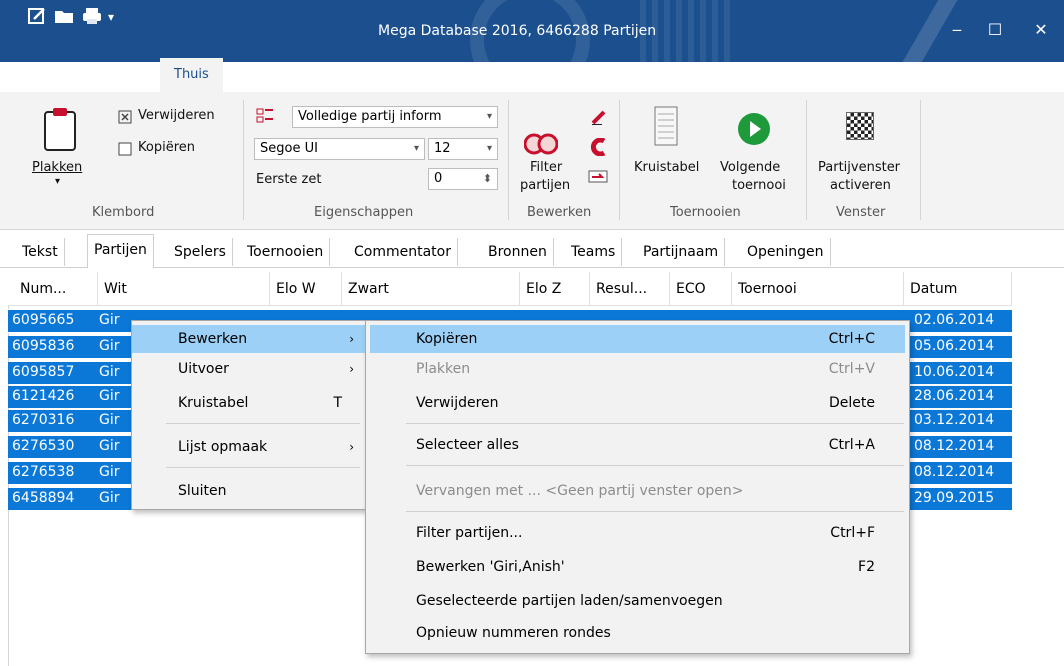 The width and height of the screenshot is (1064, 666). What do you see at coordinates (395, 117) in the screenshot?
I see `partij-info-select: Volledige partij inform ▾` at bounding box center [395, 117].